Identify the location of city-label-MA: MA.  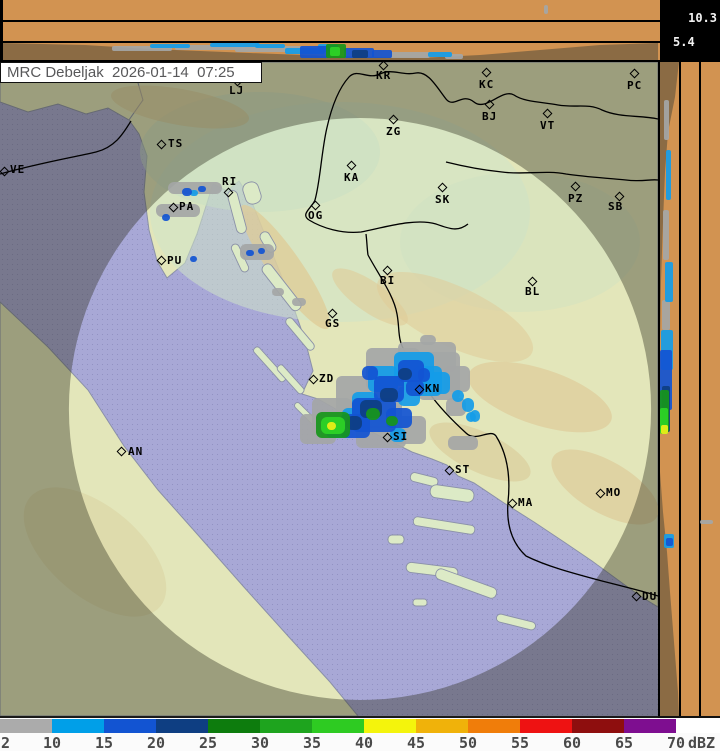
(526, 502).